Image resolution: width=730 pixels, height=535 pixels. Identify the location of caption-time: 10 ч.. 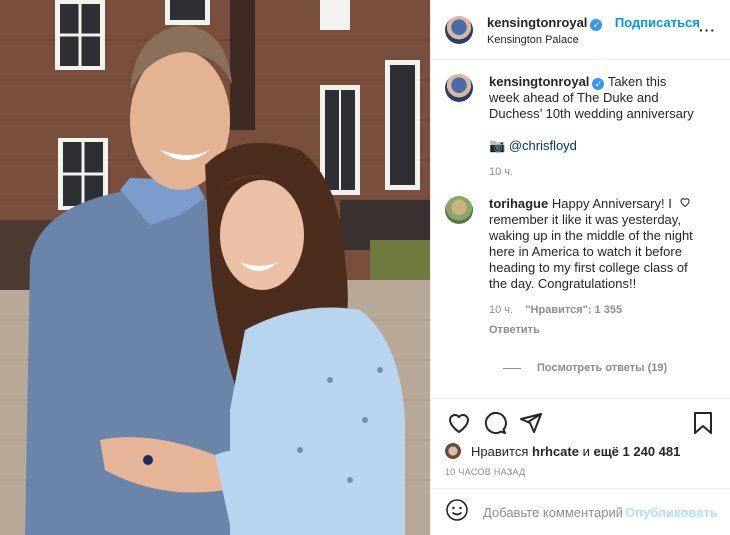
(501, 172).